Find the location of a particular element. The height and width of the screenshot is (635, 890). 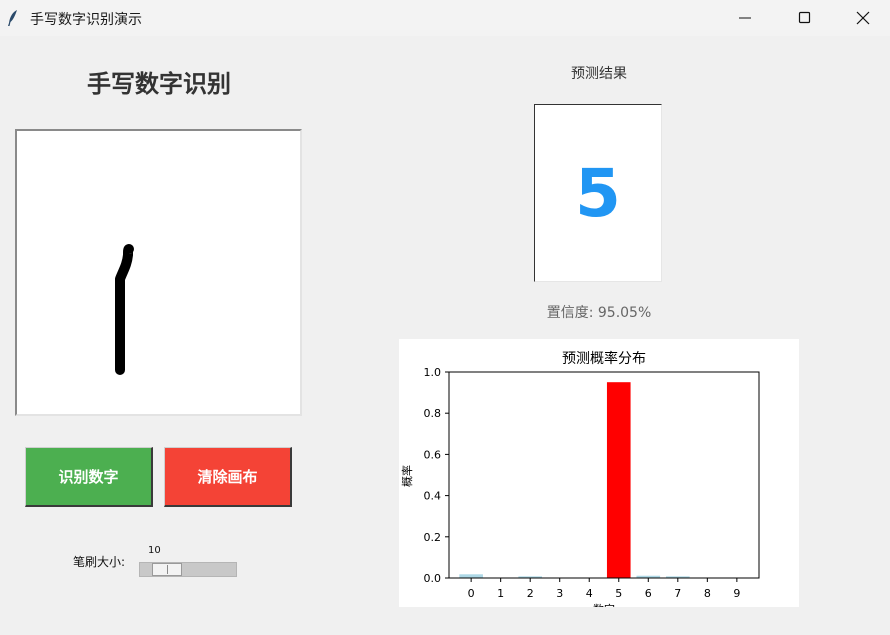

confidence-text: 置信度: 95.05% is located at coordinates (599, 313).